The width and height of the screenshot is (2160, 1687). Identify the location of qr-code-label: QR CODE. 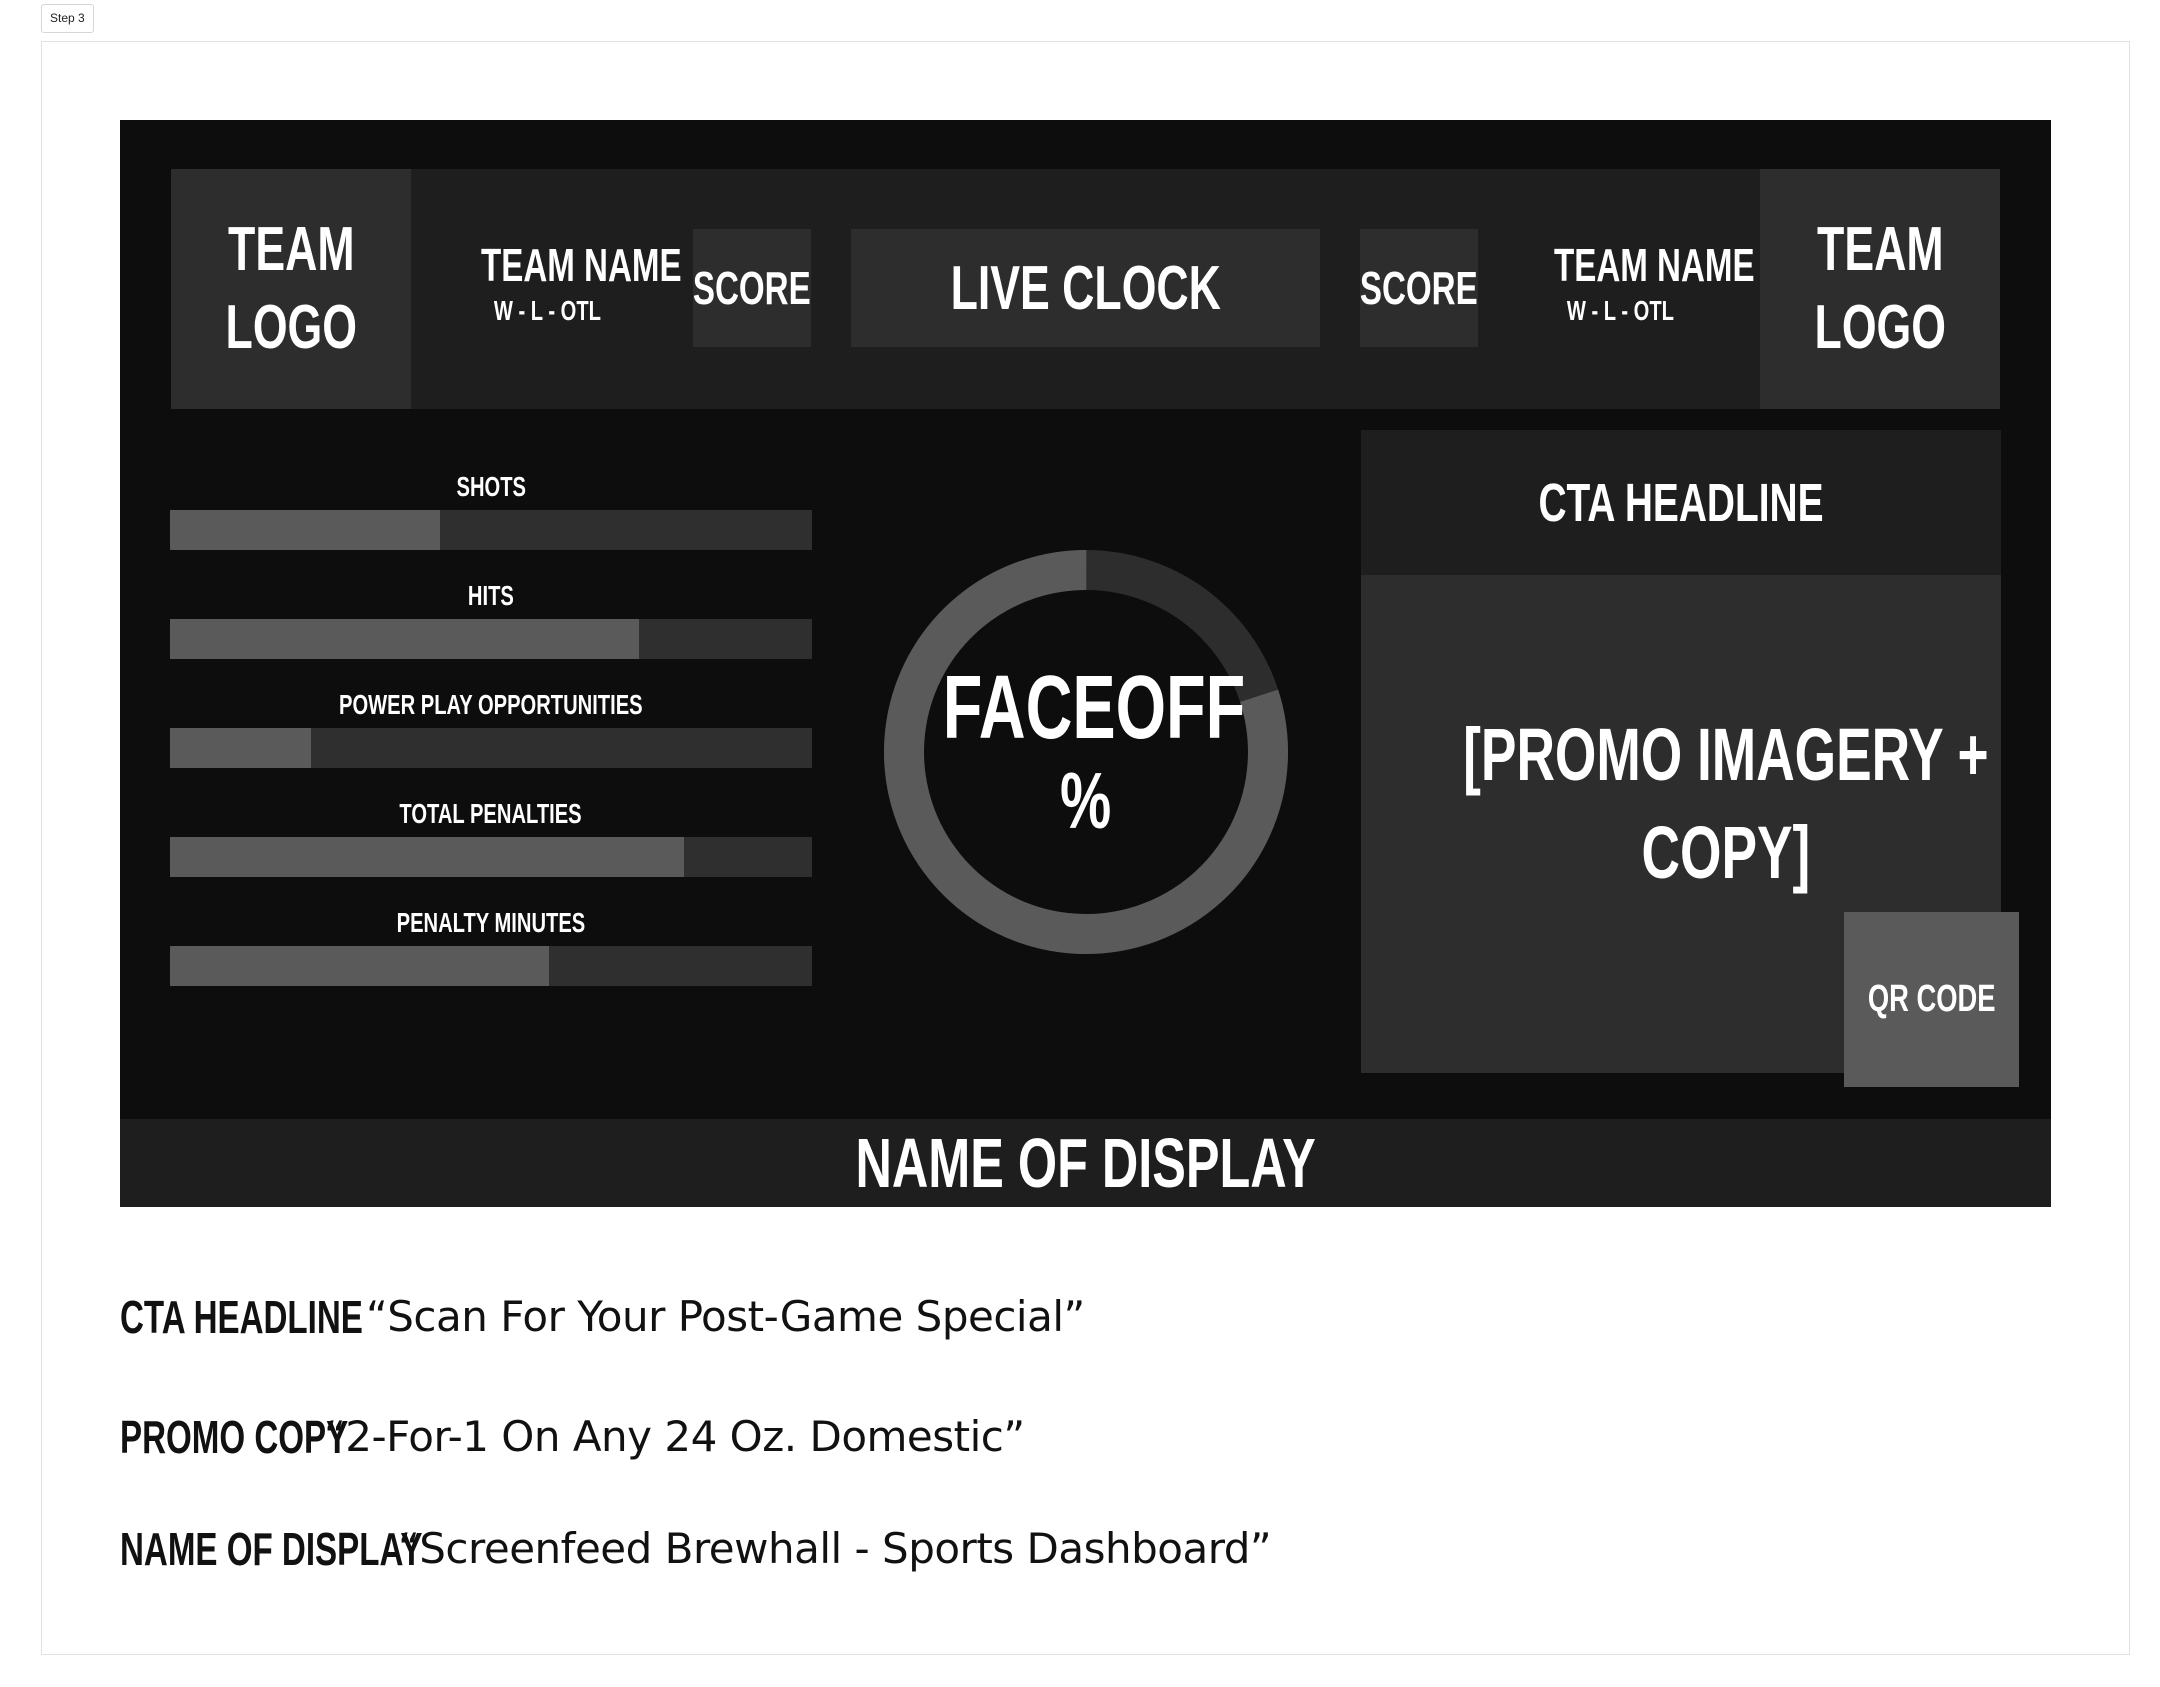
(1931, 999).